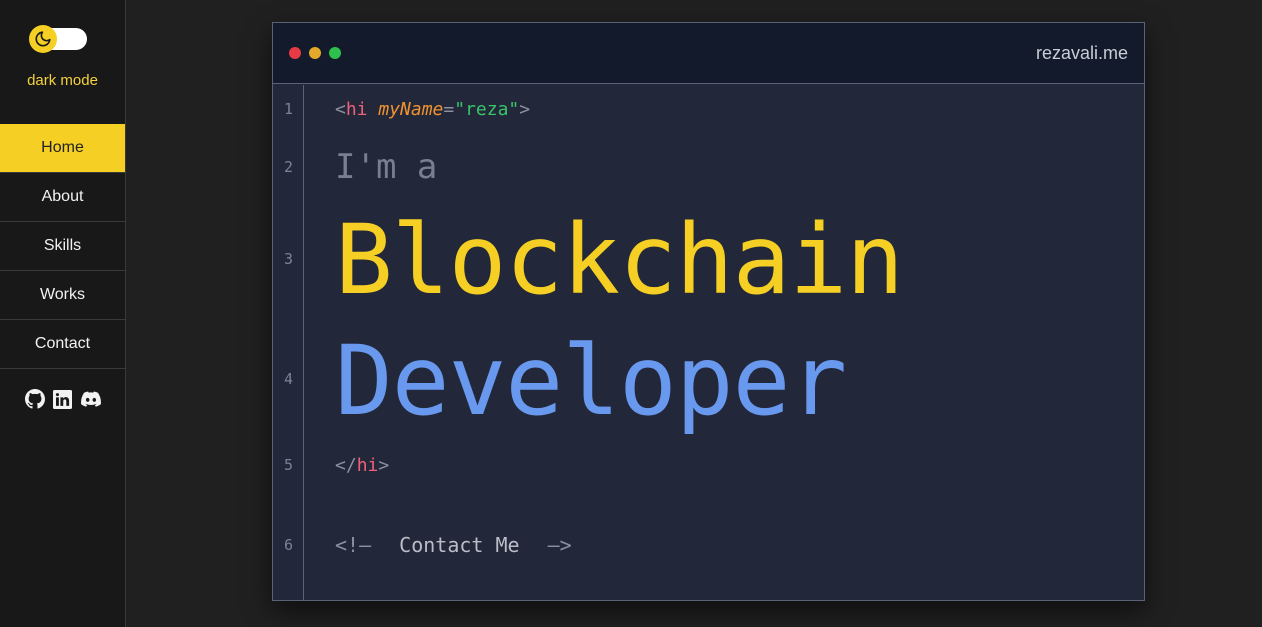 This screenshot has height=627, width=1262. I want to click on headline-blockchain: Blockchain, so click(619, 260).